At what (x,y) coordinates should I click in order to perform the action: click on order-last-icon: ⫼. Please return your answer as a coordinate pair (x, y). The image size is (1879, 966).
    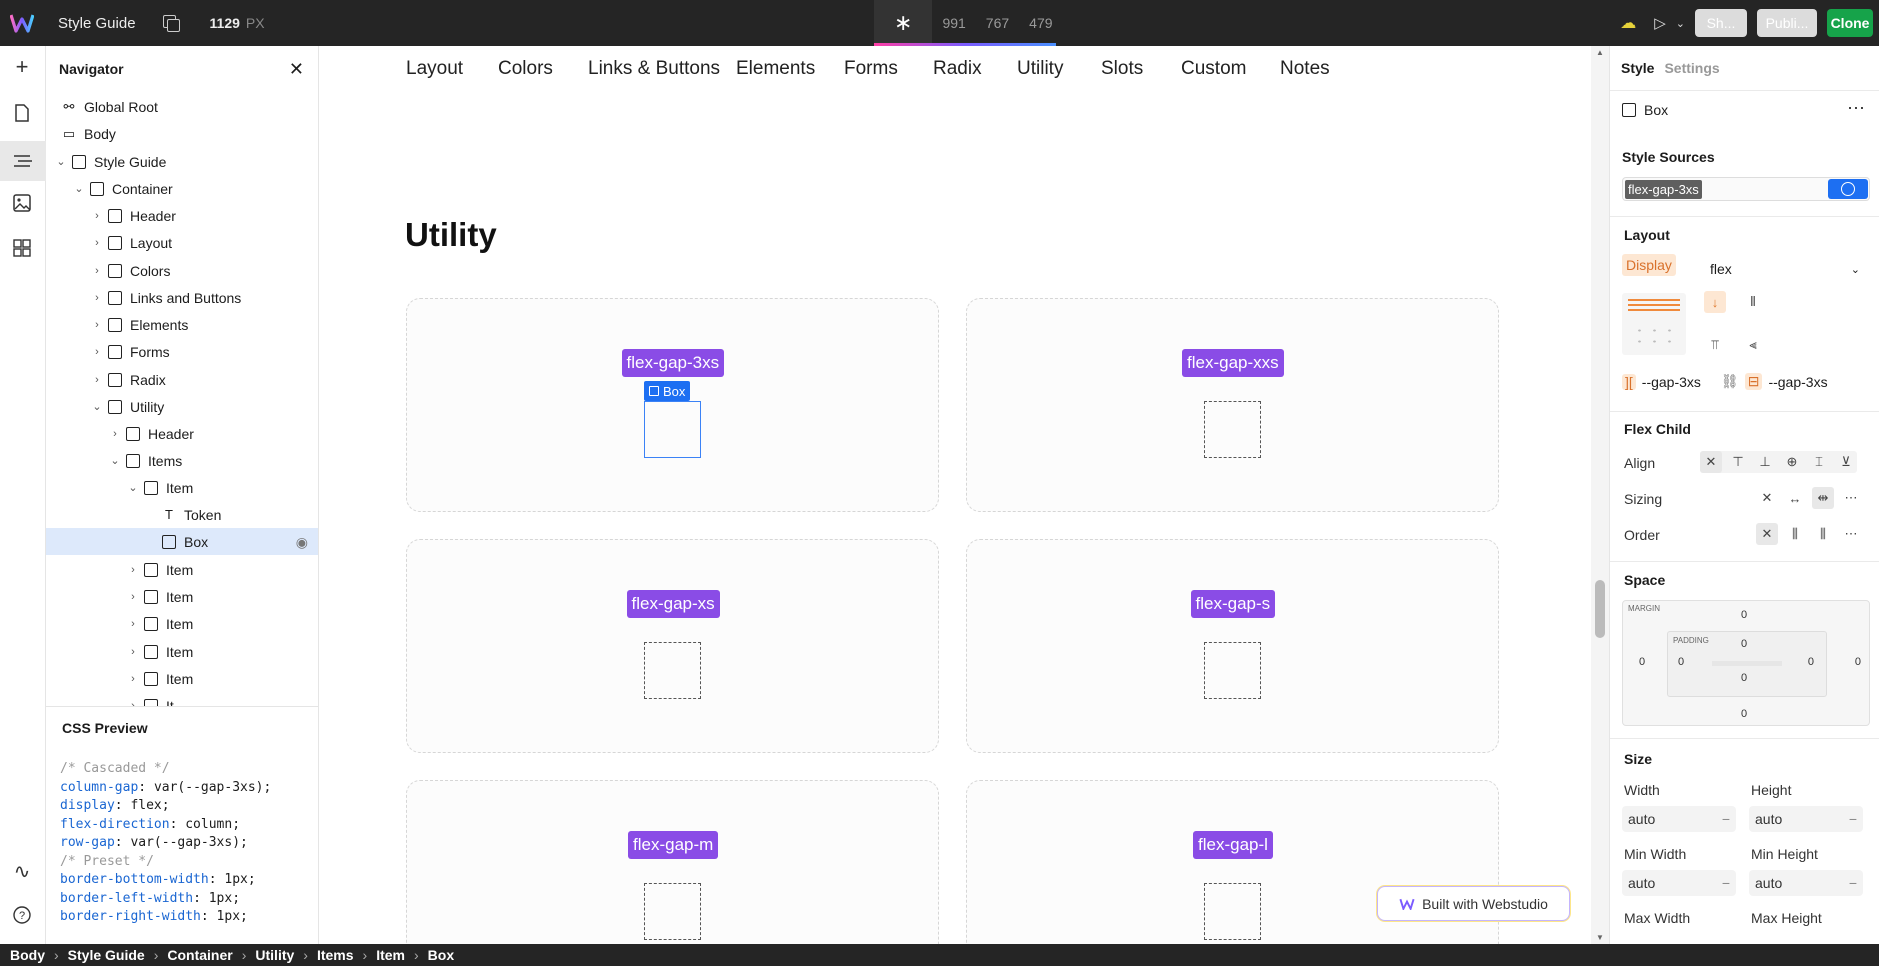
    Looking at the image, I should click on (1823, 534).